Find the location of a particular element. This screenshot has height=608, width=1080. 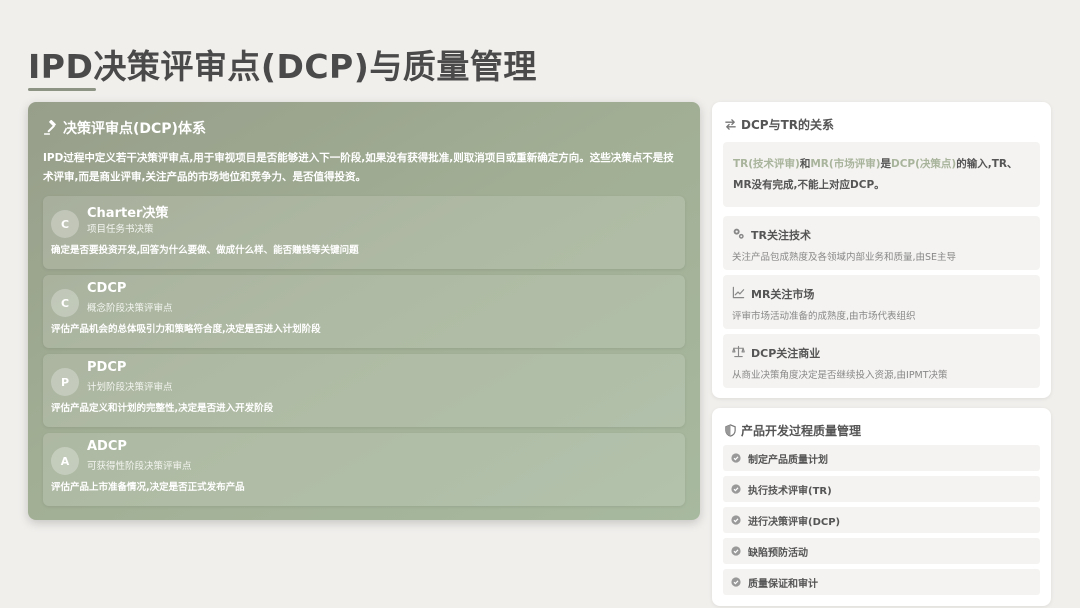

dcp-card-name: ADCP is located at coordinates (107, 446).